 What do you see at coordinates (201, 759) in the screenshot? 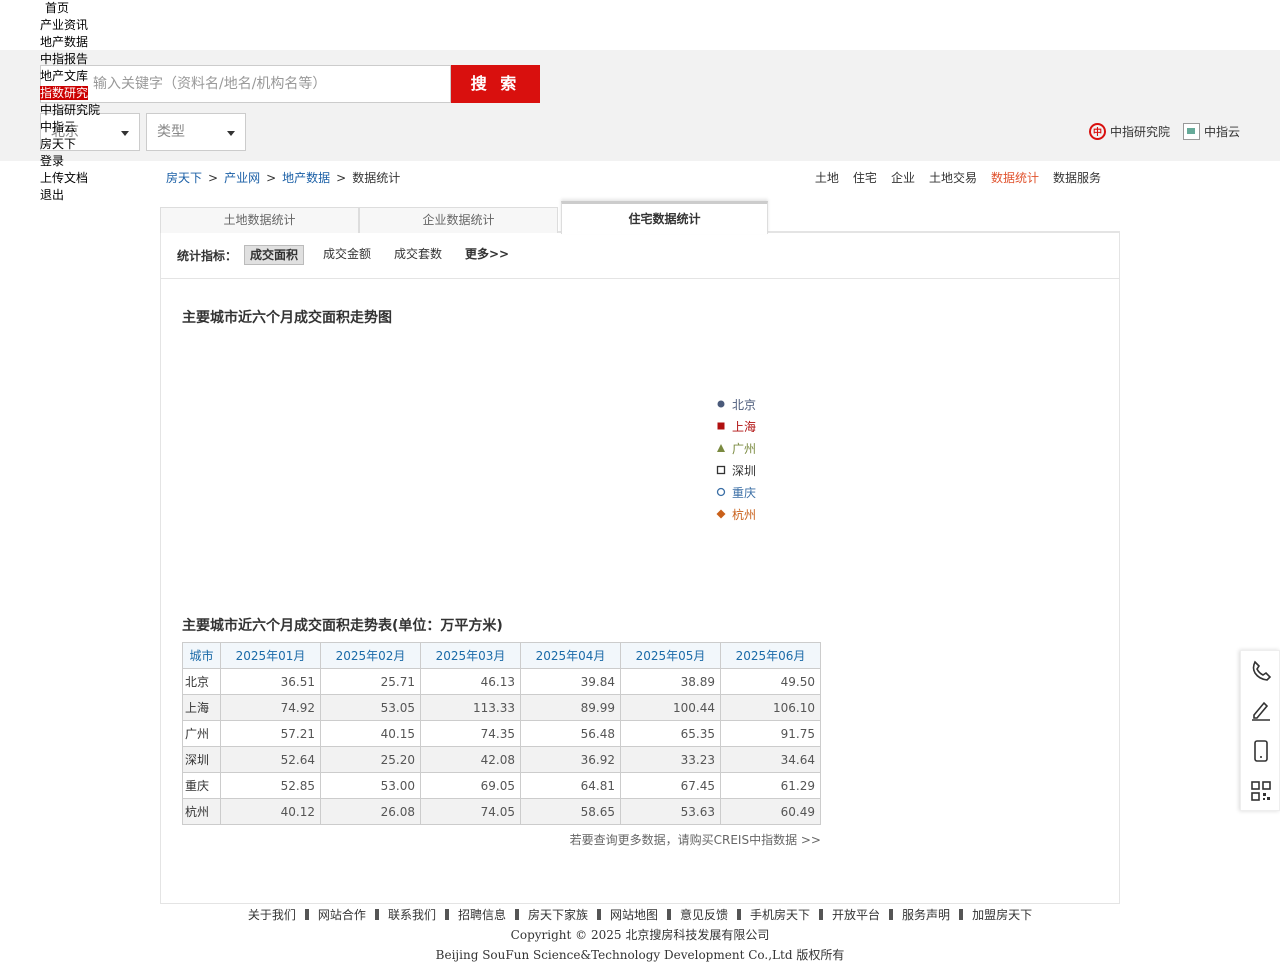
I see `table-city-cell: 深圳` at bounding box center [201, 759].